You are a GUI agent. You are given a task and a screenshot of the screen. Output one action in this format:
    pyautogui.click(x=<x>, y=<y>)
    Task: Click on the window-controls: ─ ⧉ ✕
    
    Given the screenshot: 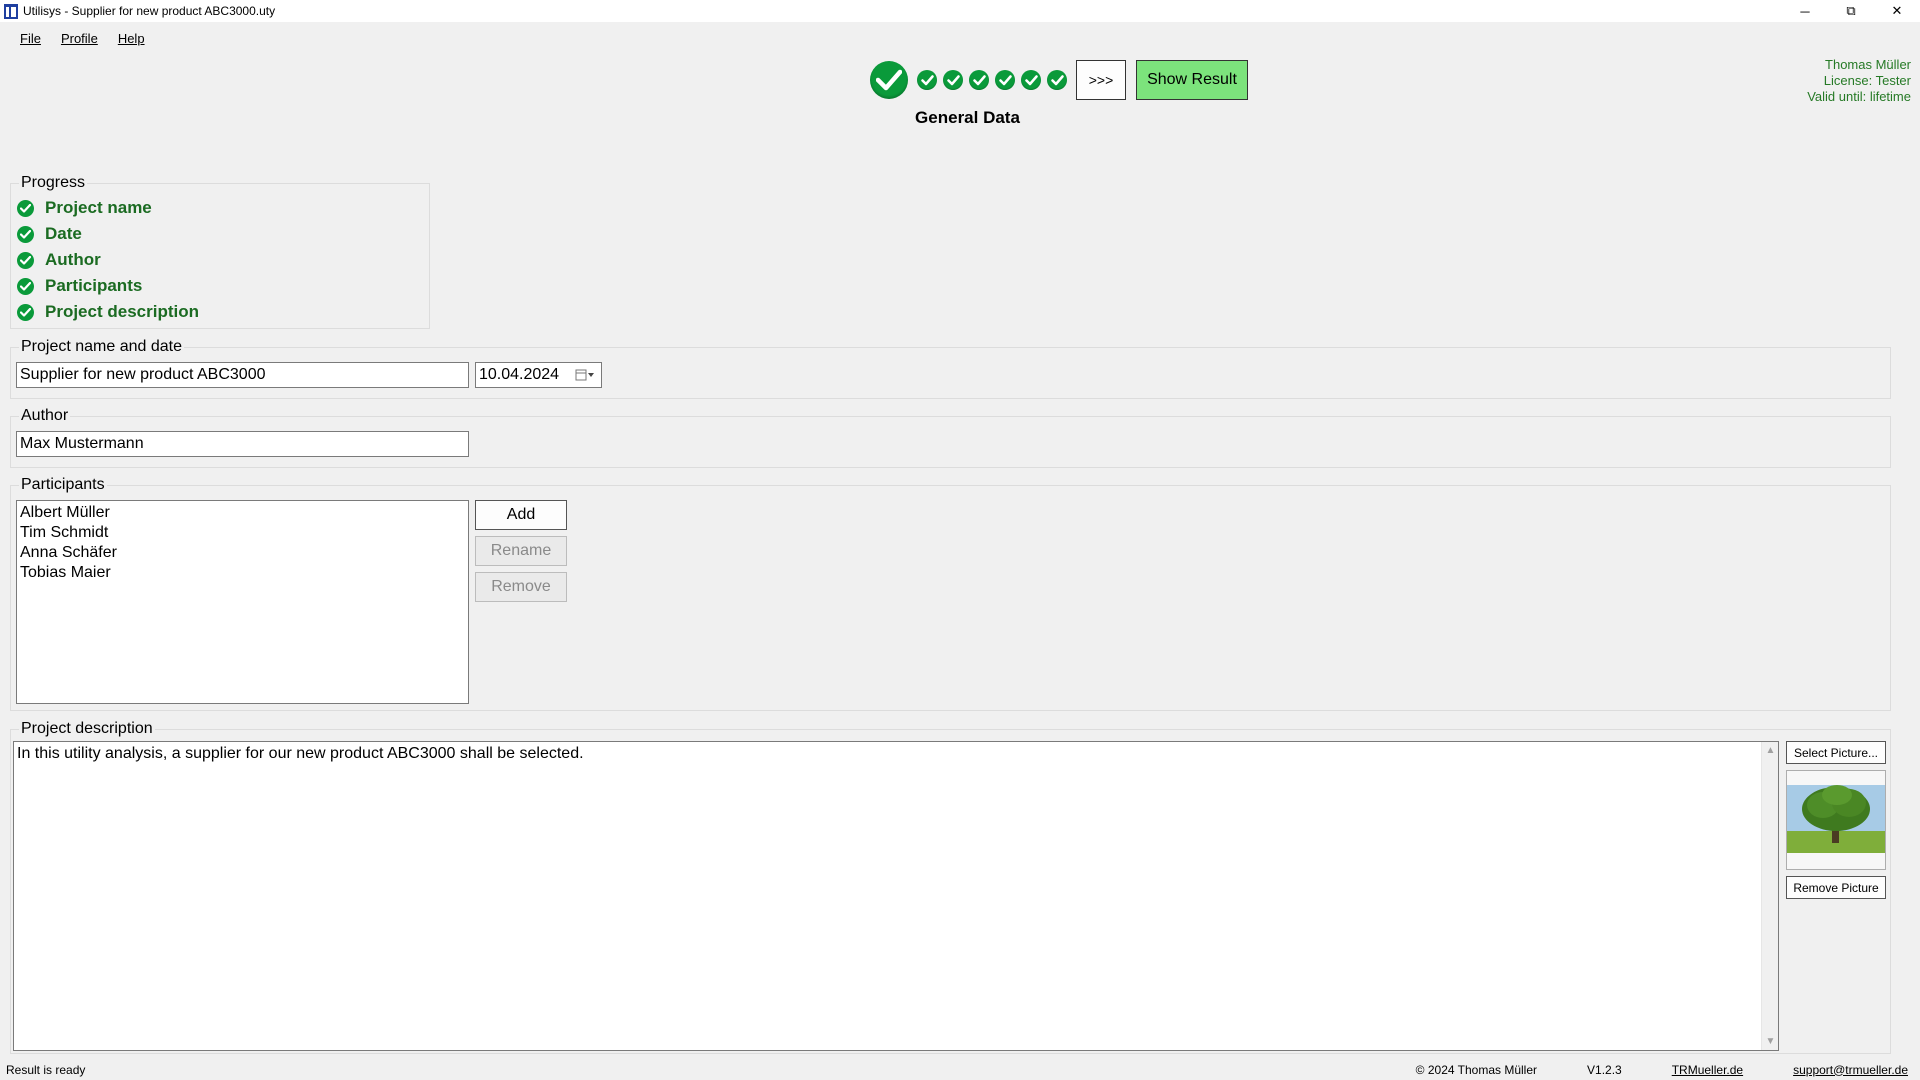 What is the action you would take?
    pyautogui.click(x=1851, y=11)
    